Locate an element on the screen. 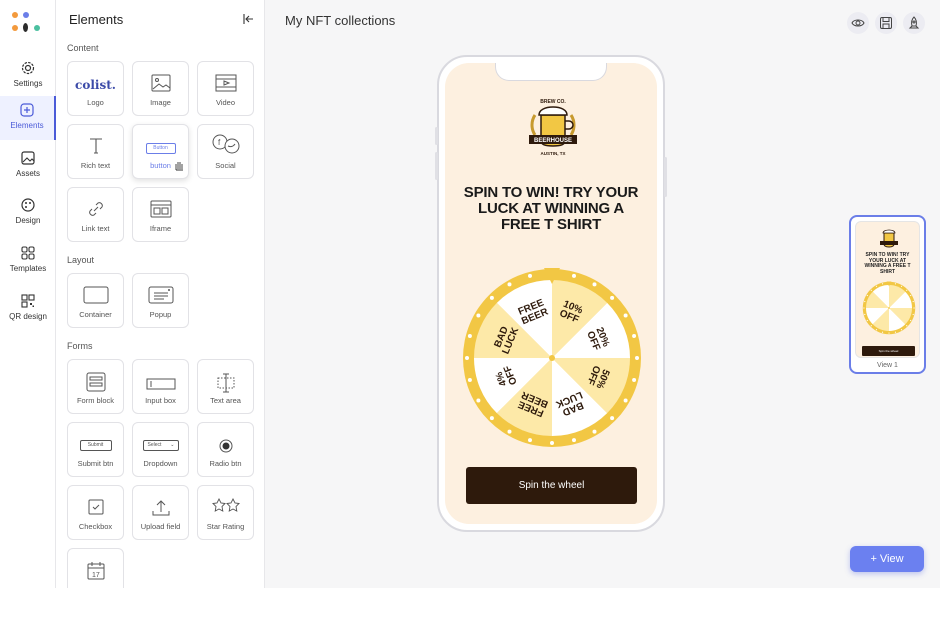 This screenshot has width=940, height=618. tile-label: Social is located at coordinates (225, 165).